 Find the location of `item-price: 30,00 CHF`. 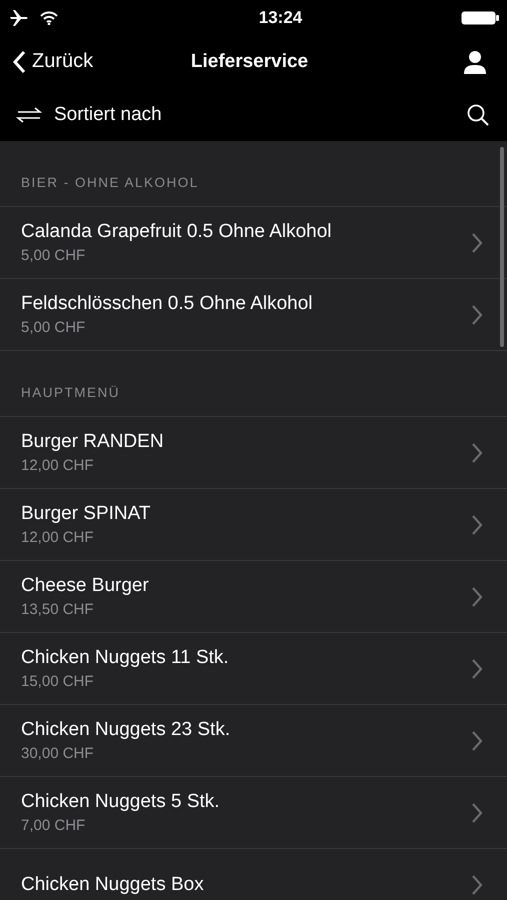

item-price: 30,00 CHF is located at coordinates (58, 753).